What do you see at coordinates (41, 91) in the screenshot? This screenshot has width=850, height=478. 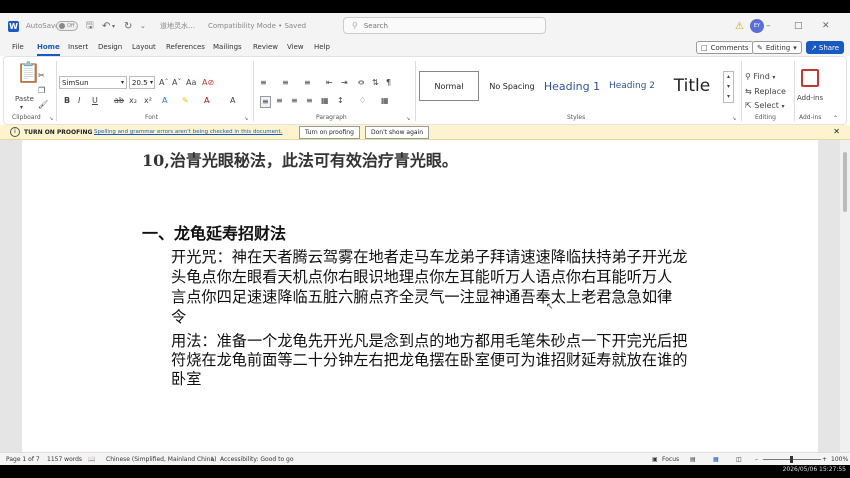 I see `copy-icon: ❐` at bounding box center [41, 91].